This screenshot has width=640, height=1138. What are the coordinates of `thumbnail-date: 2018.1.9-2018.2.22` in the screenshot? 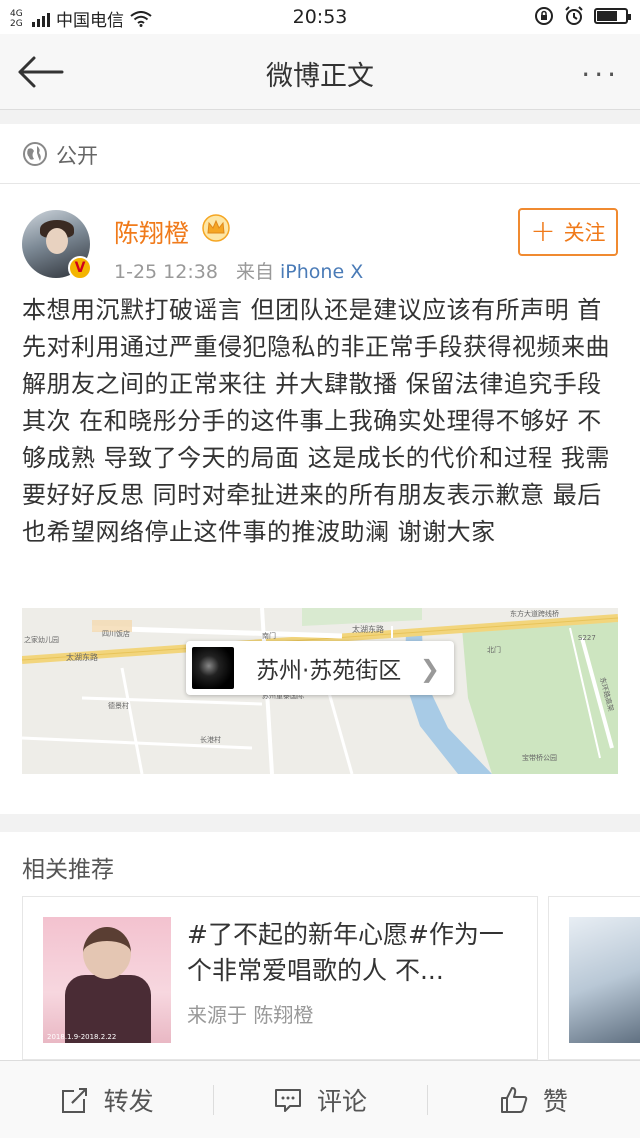 It's located at (82, 1037).